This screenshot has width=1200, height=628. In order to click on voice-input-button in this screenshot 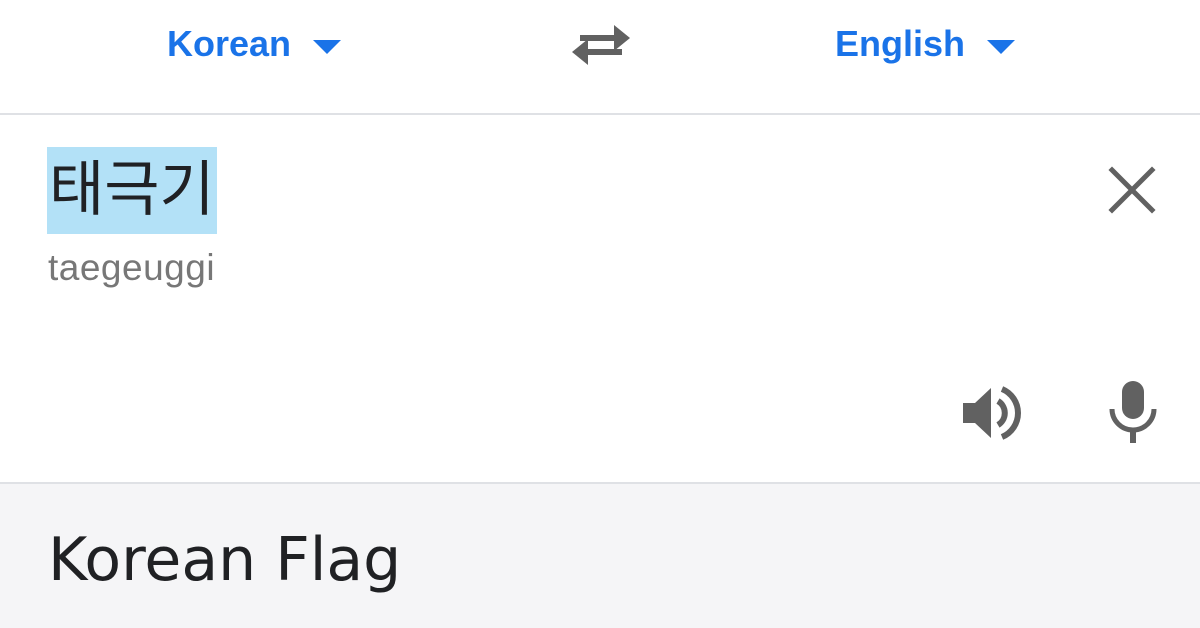, I will do `click(1133, 412)`.